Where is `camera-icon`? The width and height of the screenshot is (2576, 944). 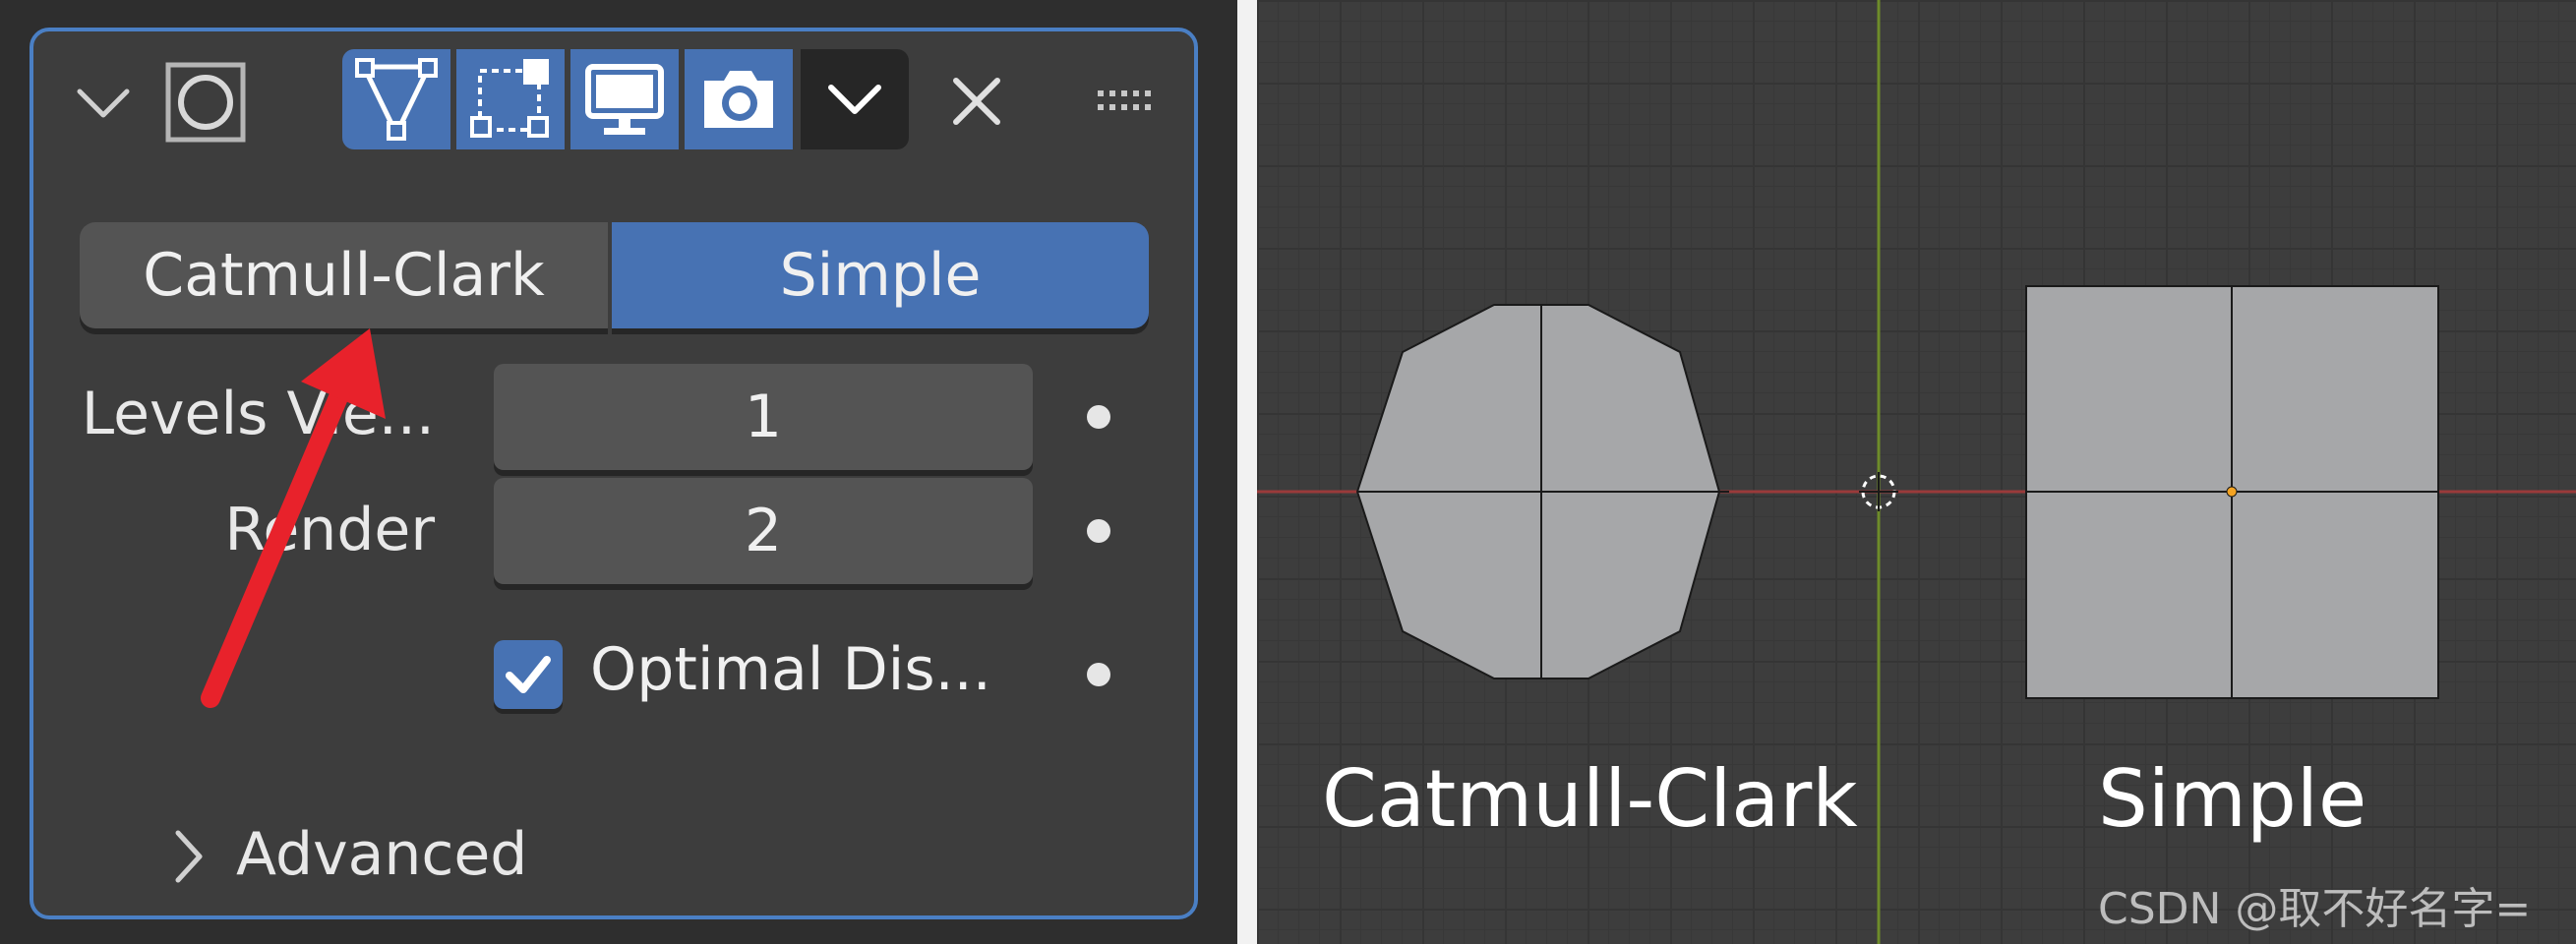
camera-icon is located at coordinates (739, 99).